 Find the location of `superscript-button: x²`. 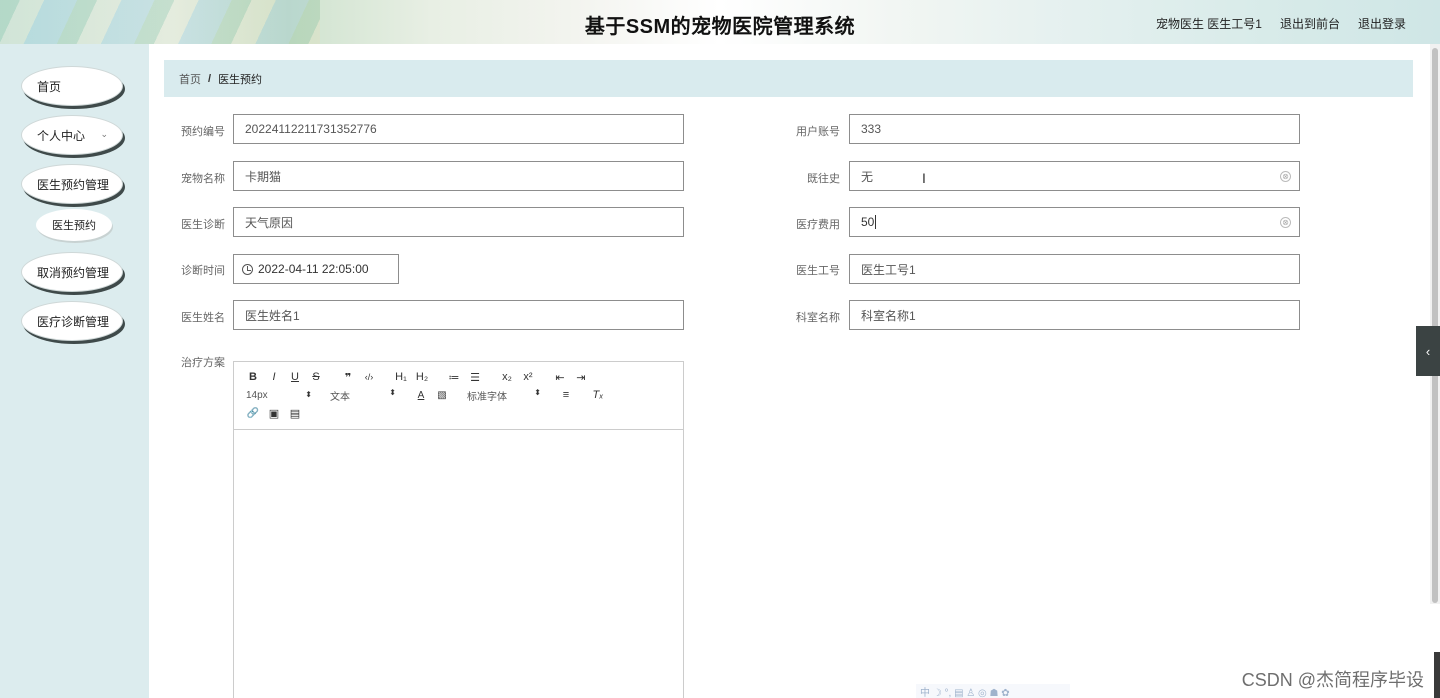

superscript-button: x² is located at coordinates (528, 377).